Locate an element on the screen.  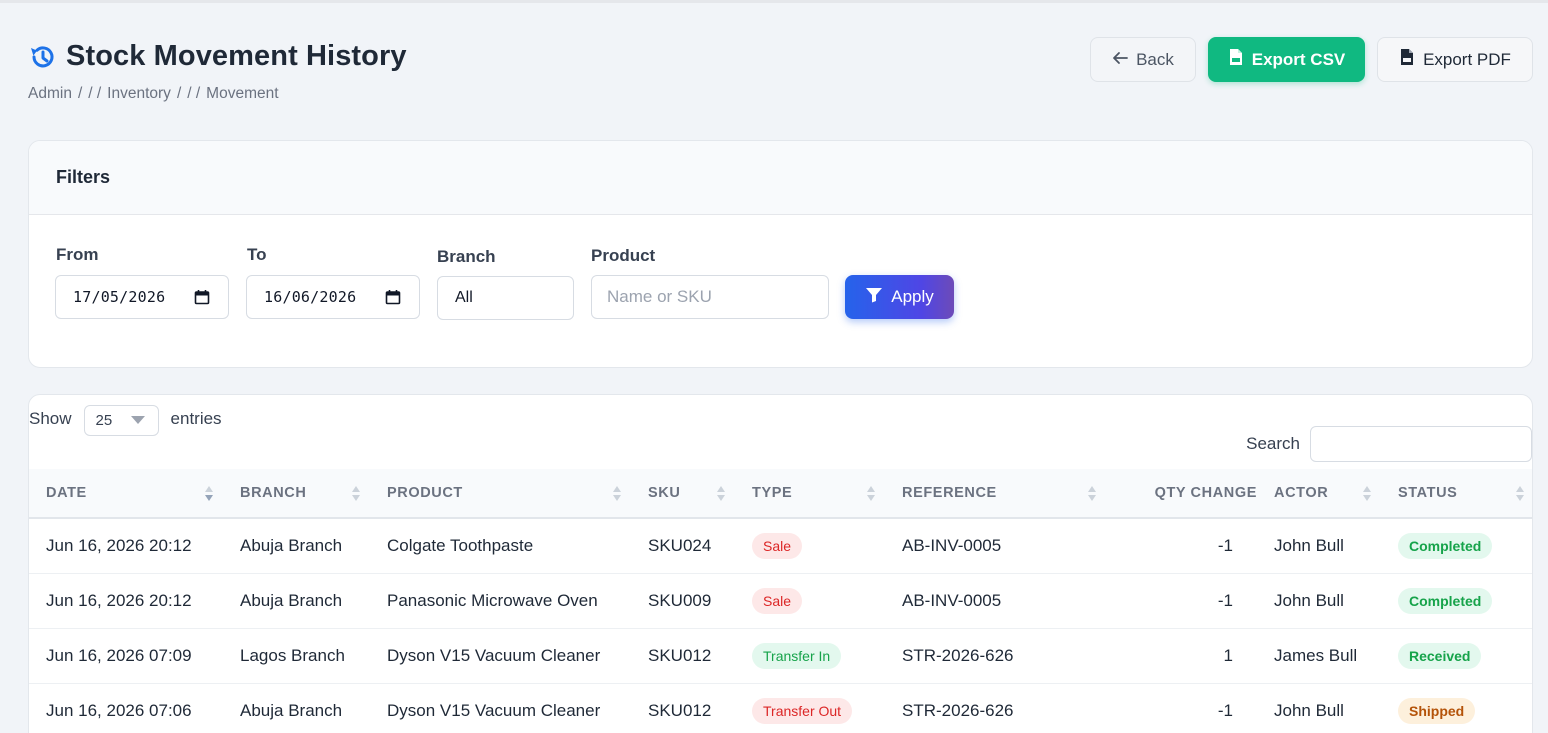
table-search: Search is located at coordinates (1389, 444).